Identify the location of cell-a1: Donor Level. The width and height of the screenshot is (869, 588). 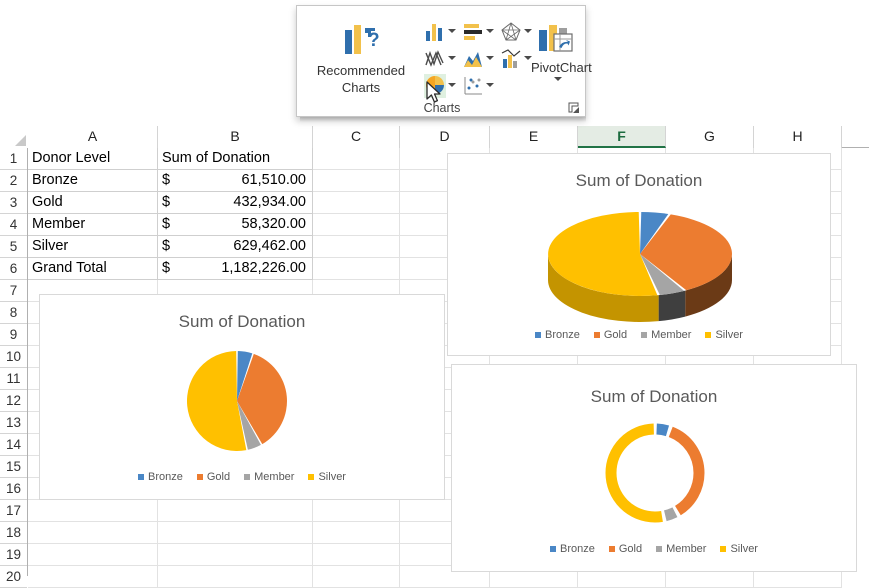
(93, 159).